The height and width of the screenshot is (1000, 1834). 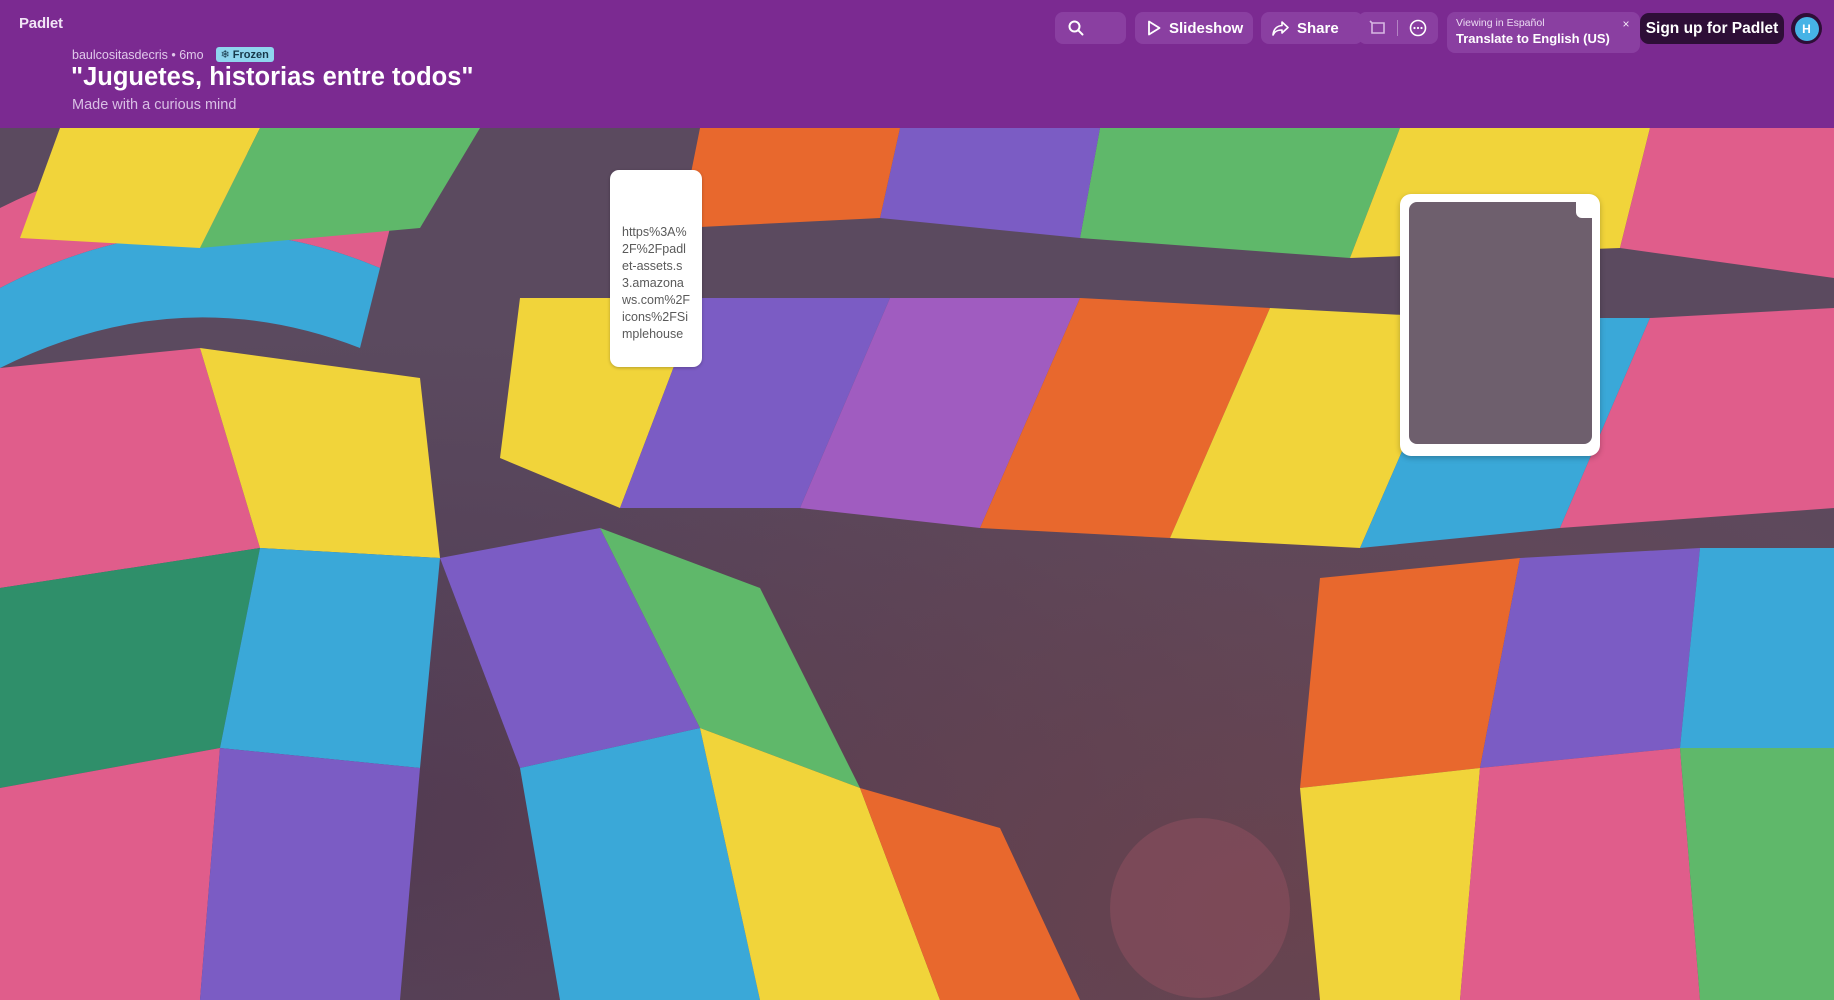 I want to click on translate-action: Translate to English (US), so click(x=1548, y=38).